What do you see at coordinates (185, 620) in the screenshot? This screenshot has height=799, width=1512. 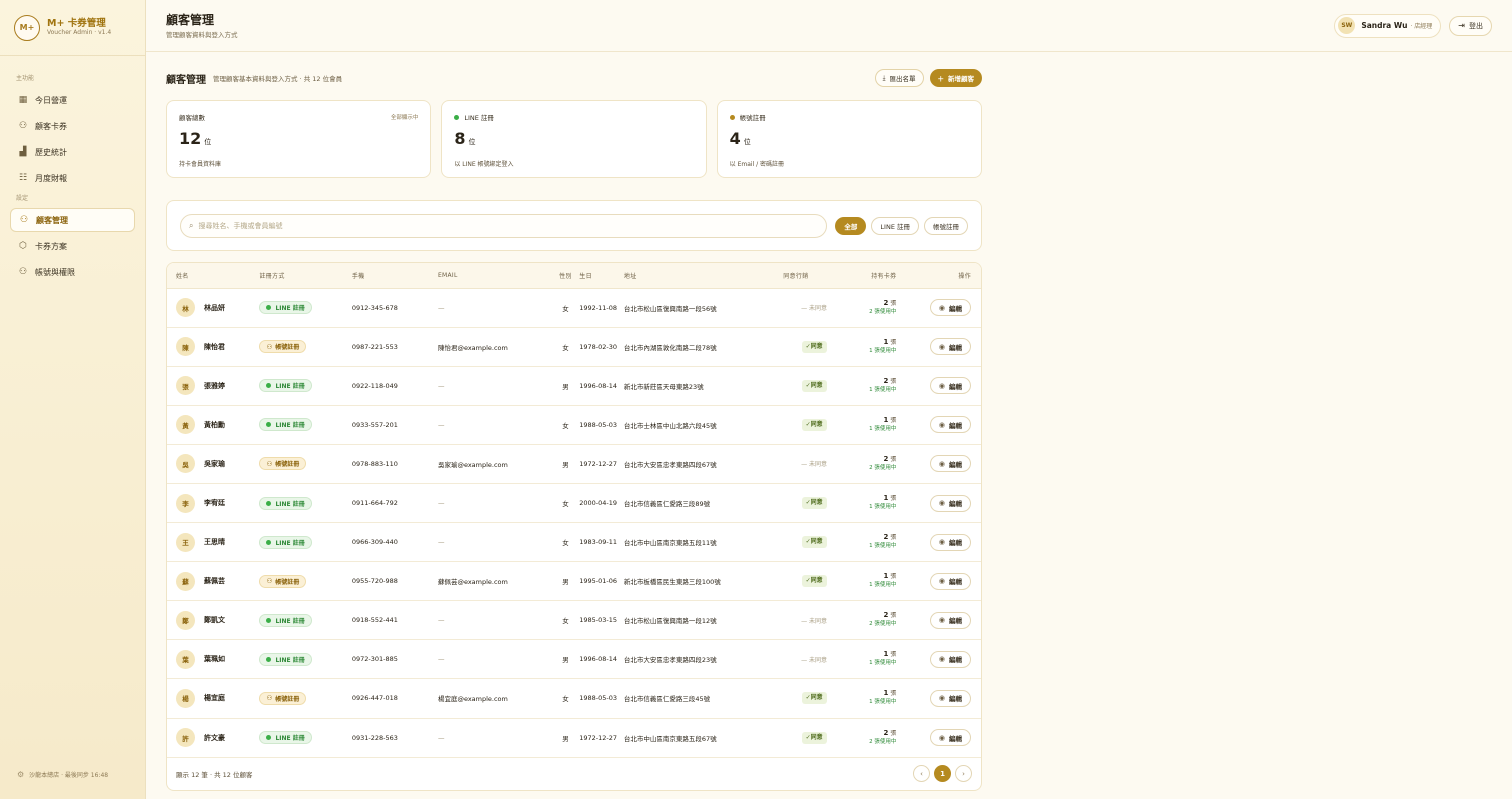 I see `customer-avatar: 鄭` at bounding box center [185, 620].